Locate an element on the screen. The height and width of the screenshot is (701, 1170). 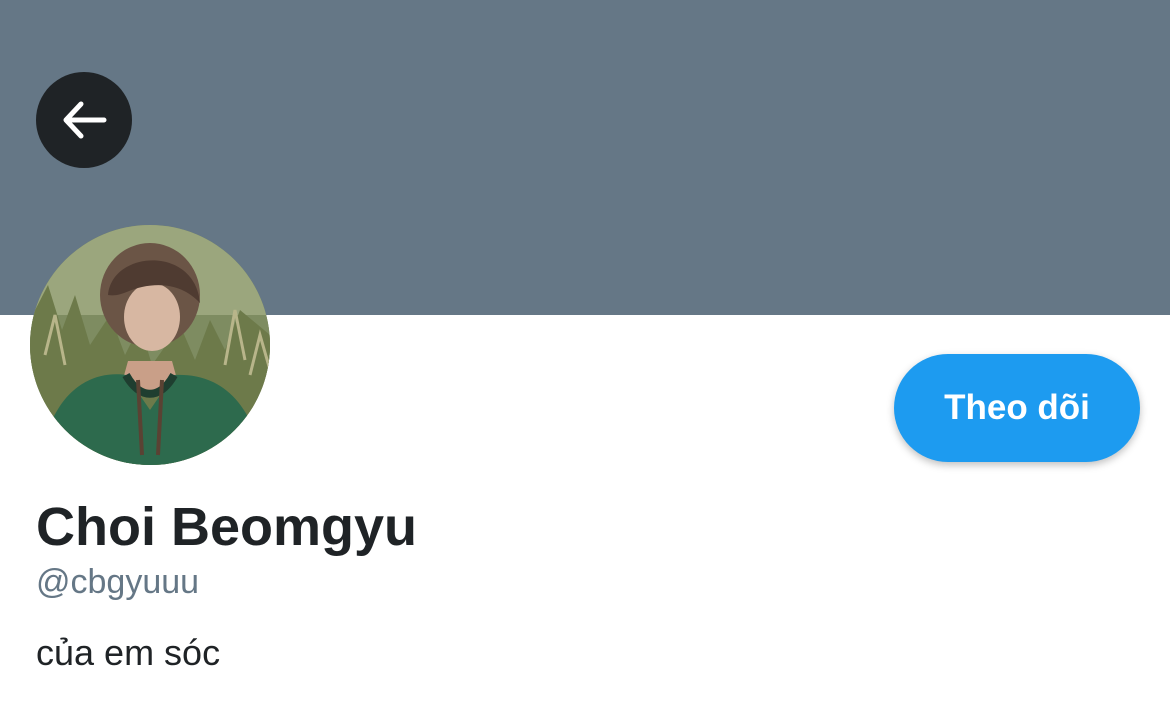
profile-handle: @cbgyuuu is located at coordinates (118, 582).